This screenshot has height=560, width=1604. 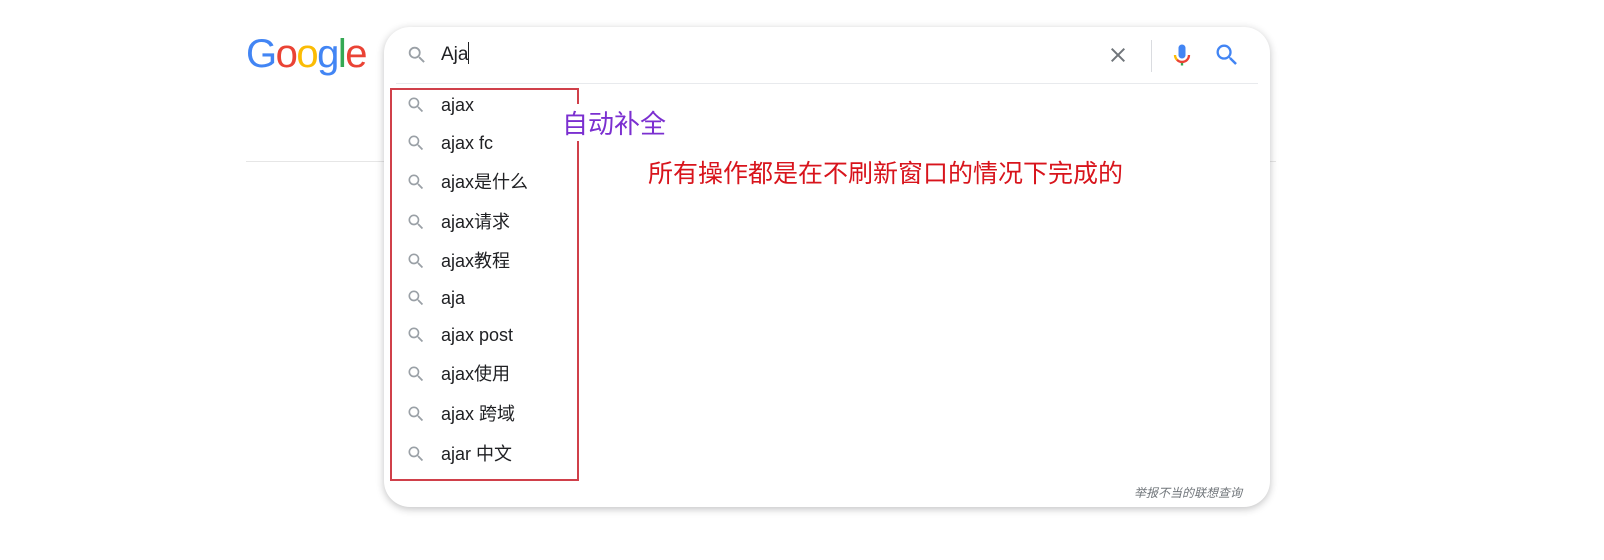 I want to click on suggestion-text: ajax教程, so click(x=476, y=261).